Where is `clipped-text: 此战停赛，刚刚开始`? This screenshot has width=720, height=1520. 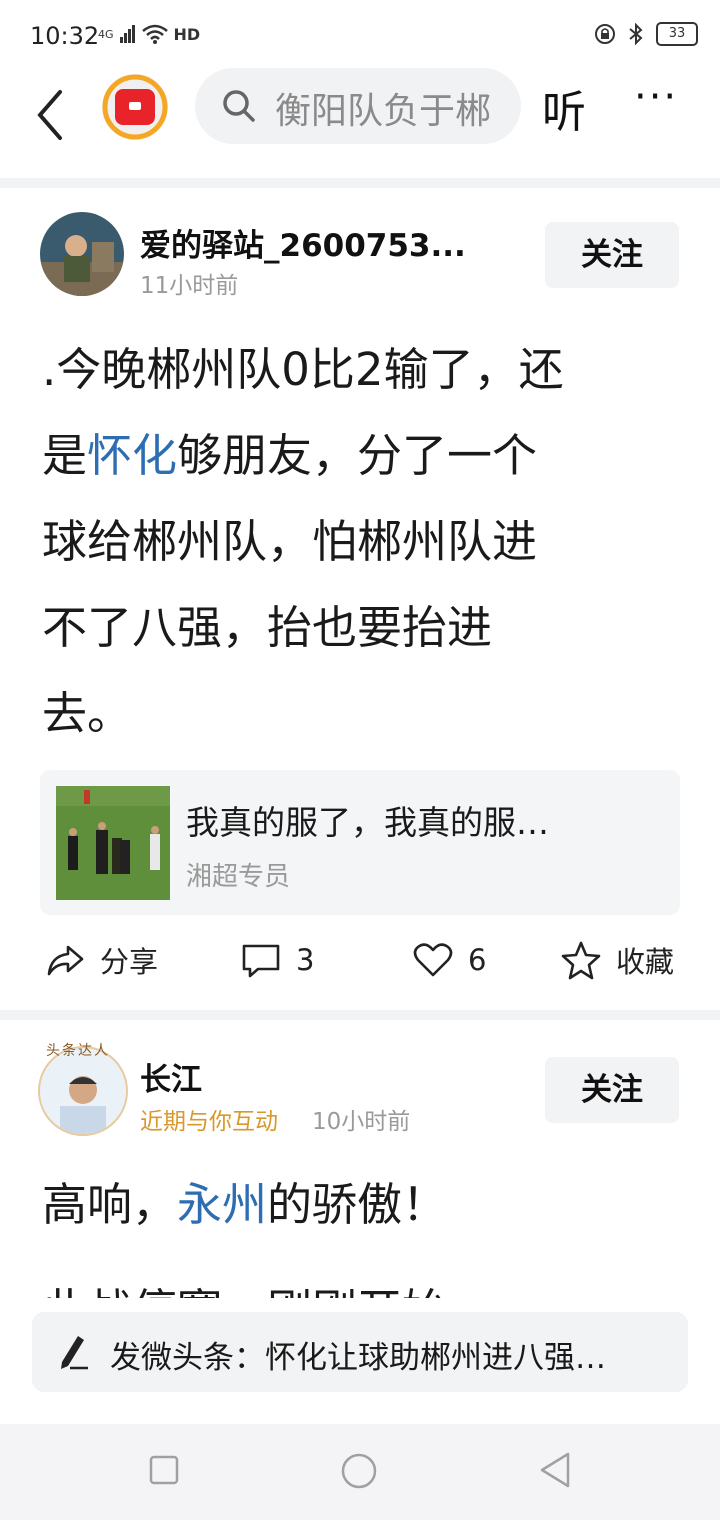
clipped-text: 此战停赛，刚刚开始 is located at coordinates (362, 1287).